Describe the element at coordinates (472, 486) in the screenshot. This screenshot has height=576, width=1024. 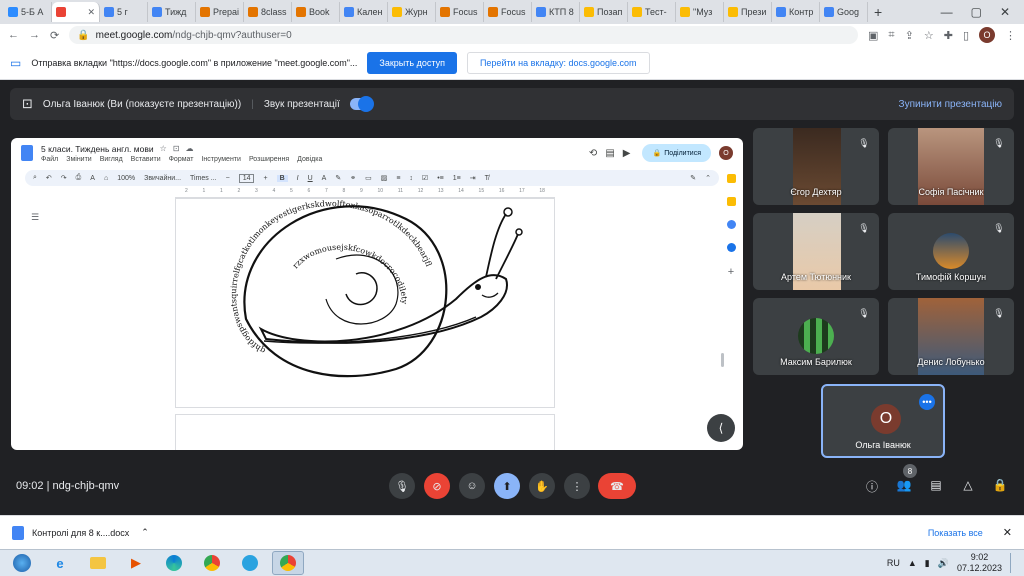
I see `reactions-button: ☺` at that location.